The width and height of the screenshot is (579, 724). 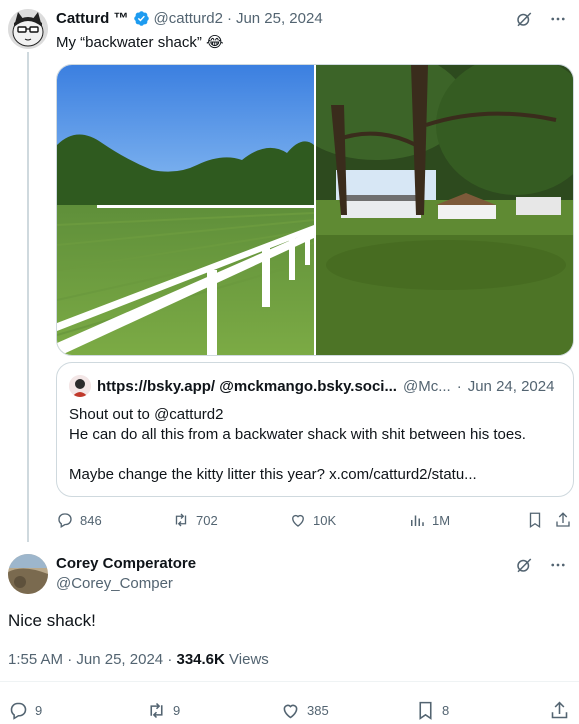 I want to click on quote-avatar, so click(x=80, y=386).